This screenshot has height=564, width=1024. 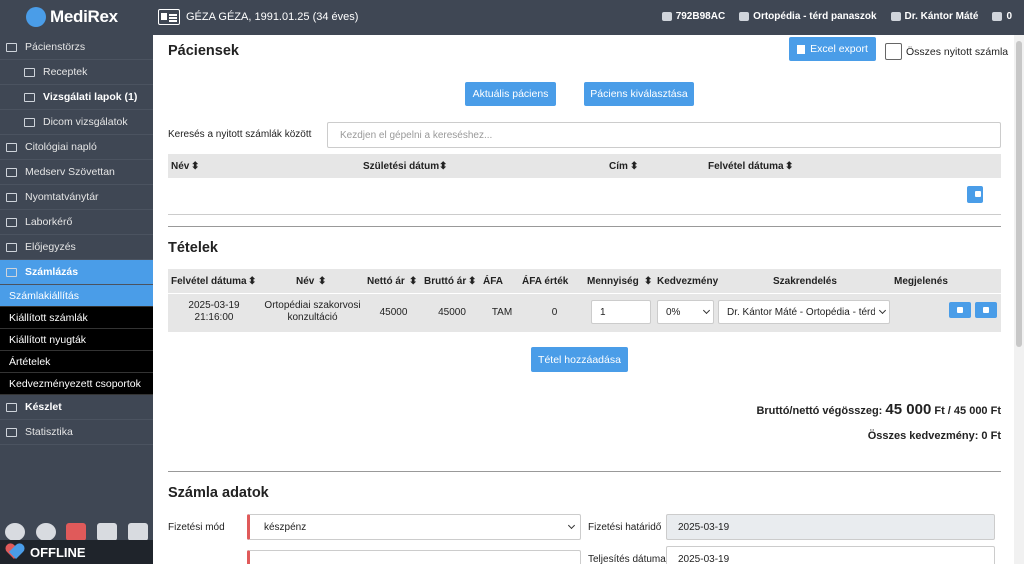 I want to click on sidebar-subitem: Számlakiállítás, so click(x=76, y=296).